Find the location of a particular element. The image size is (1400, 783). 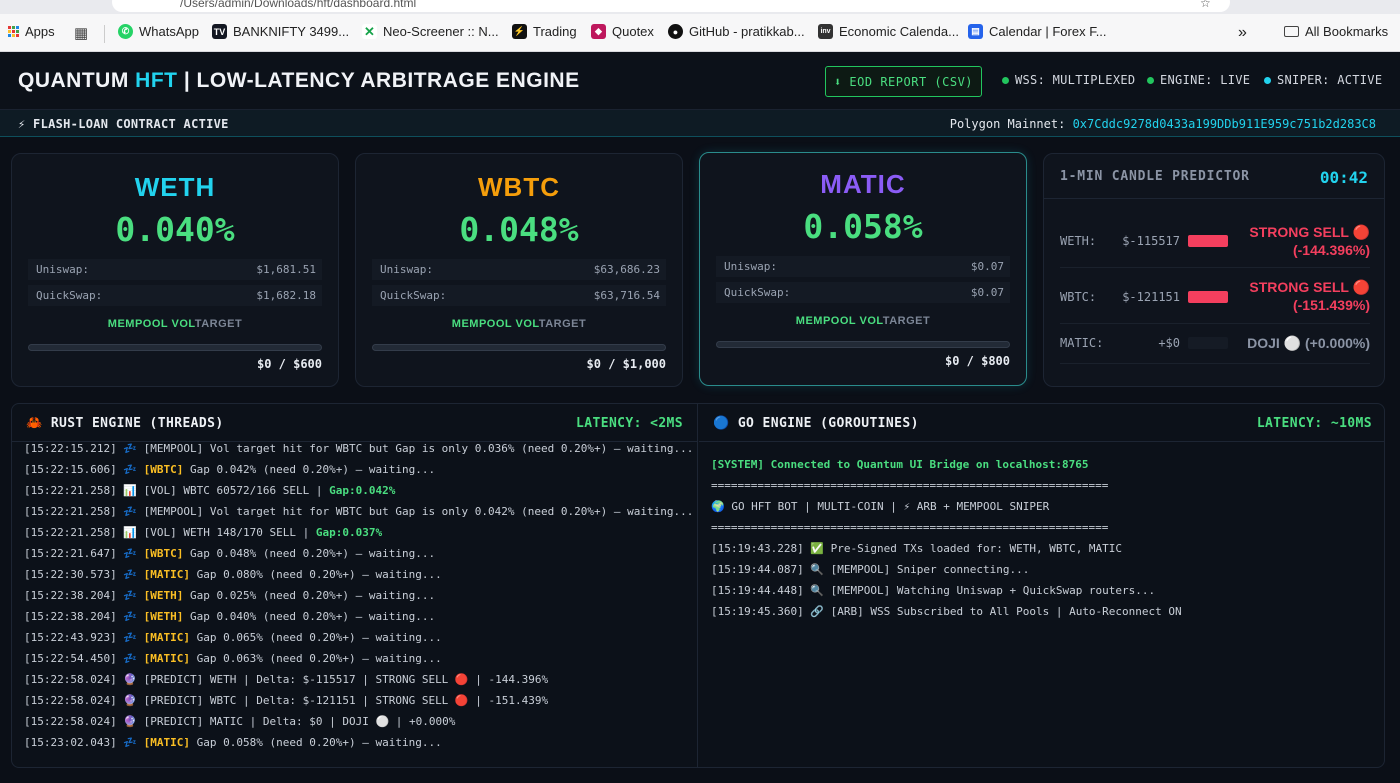

bookmark-label: Quotex is located at coordinates (633, 31).